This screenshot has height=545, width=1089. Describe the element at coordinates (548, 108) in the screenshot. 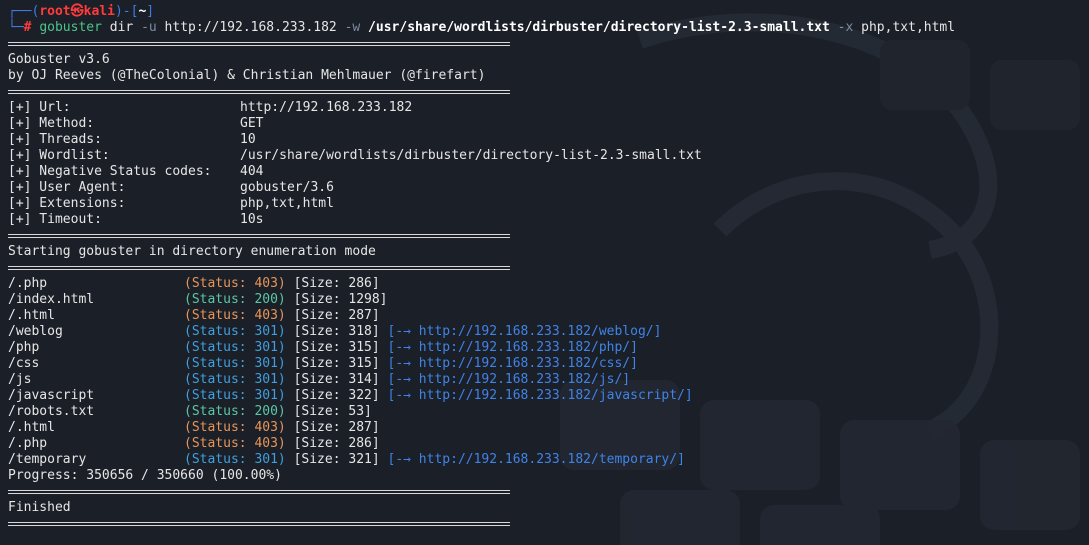

I see `config-row: [+] Url: http://192.168.233.182` at that location.